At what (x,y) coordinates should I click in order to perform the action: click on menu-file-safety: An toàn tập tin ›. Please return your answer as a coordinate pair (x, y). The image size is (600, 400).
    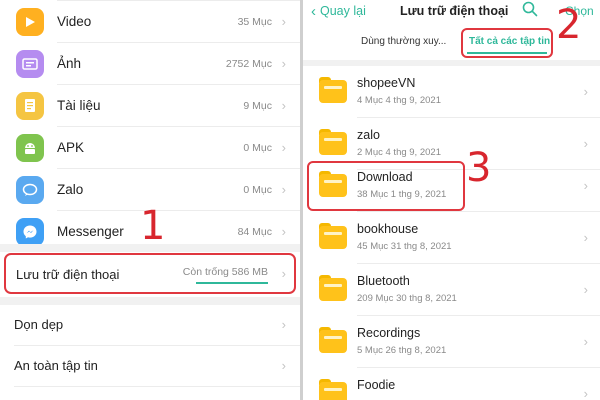
    Looking at the image, I should click on (150, 366).